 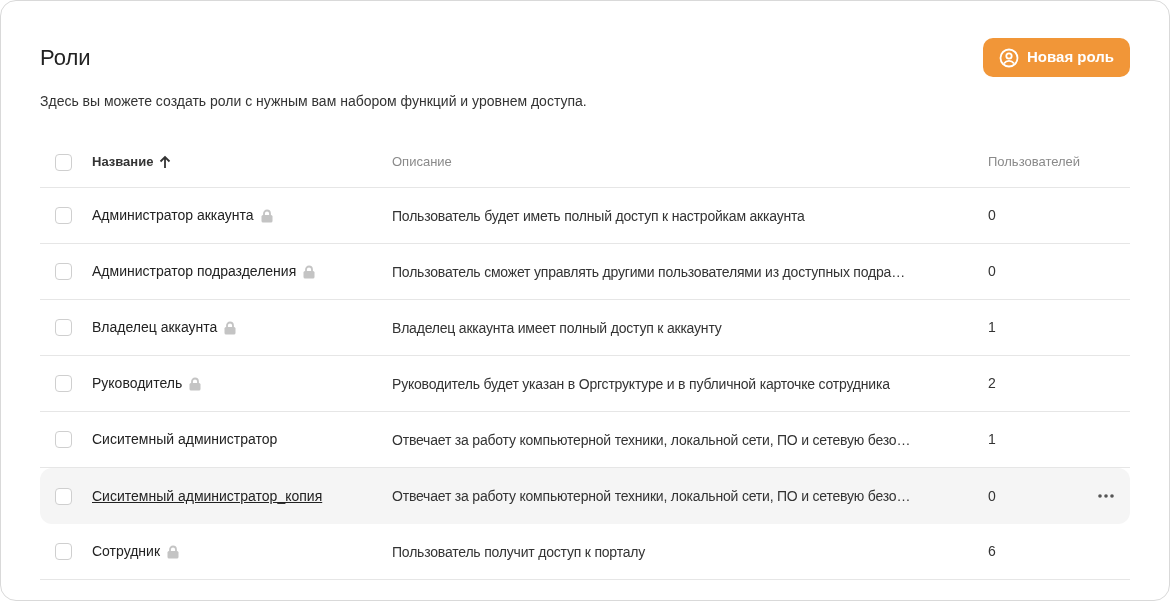 What do you see at coordinates (1106, 496) in the screenshot?
I see `more-icon` at bounding box center [1106, 496].